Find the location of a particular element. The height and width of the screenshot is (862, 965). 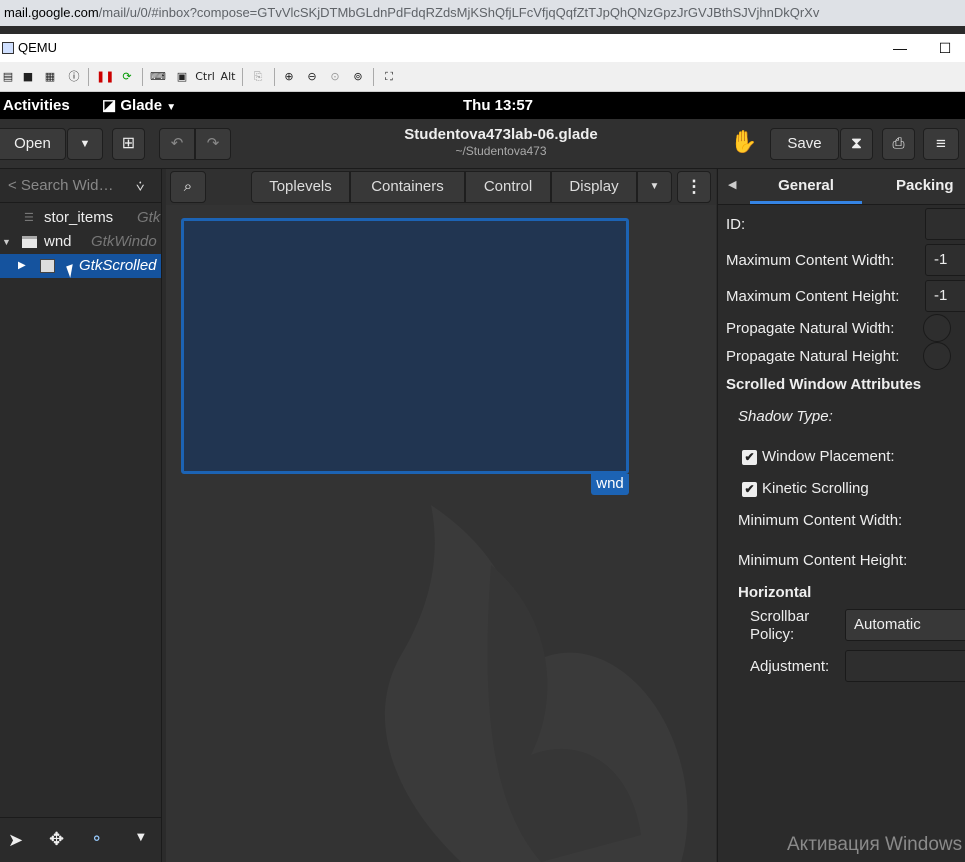

preview-button: ⎙ is located at coordinates (898, 144).